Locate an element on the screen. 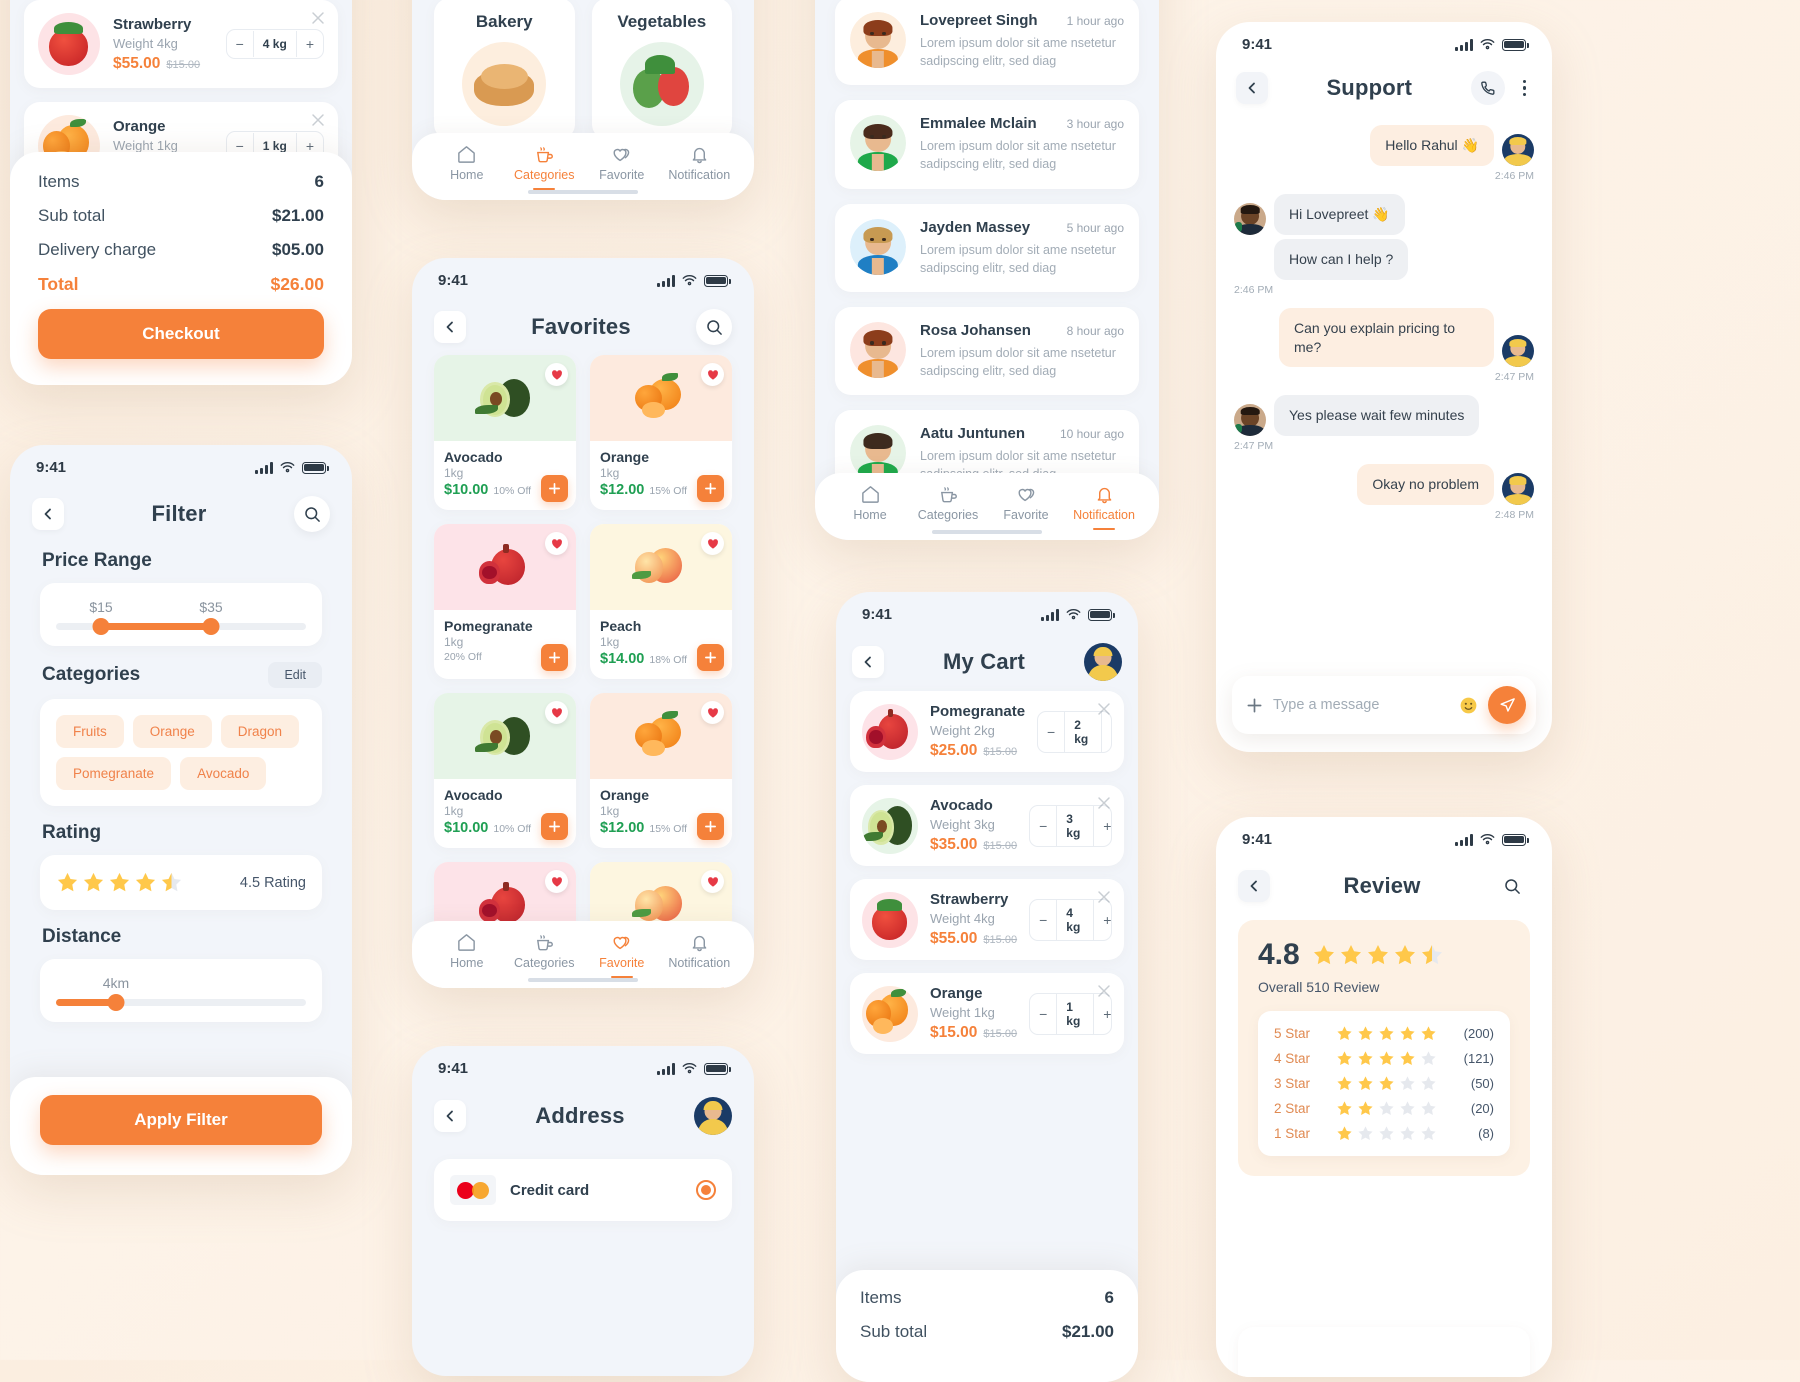  category-chip: Fruits is located at coordinates (90, 731).